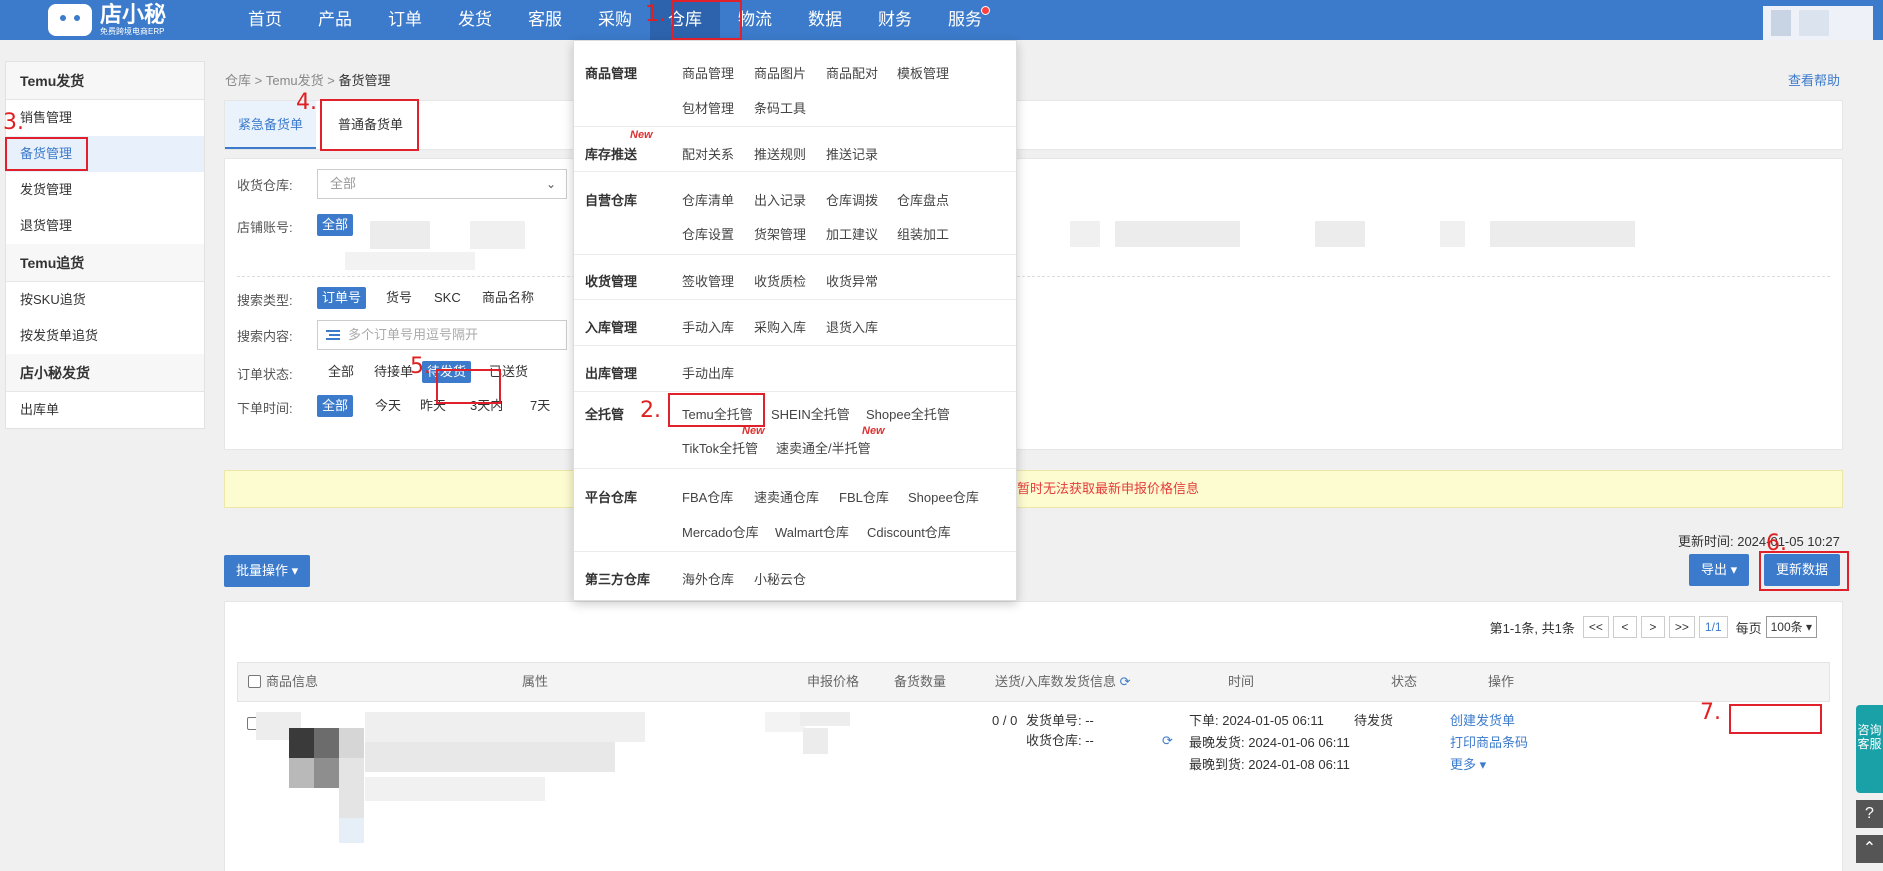  I want to click on warehouse-select: 全部 ⌄, so click(442, 184).